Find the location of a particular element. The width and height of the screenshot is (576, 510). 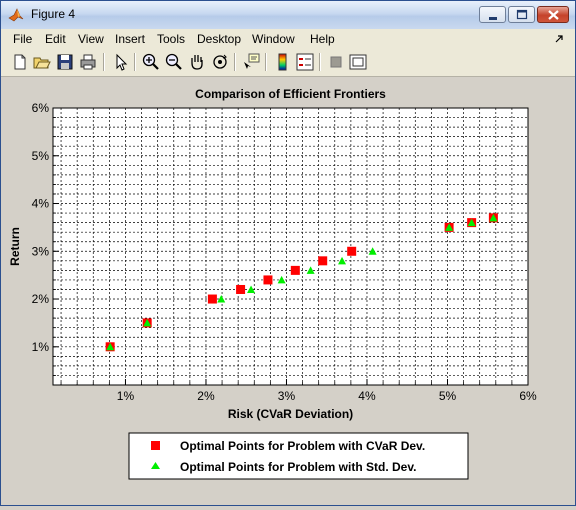

x-tick-label: 4% is located at coordinates (367, 396).